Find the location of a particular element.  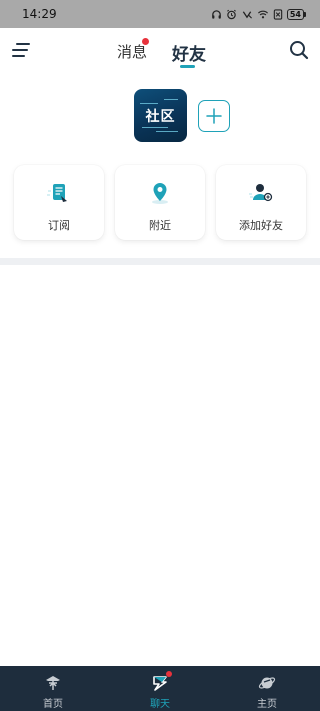

sliders-menu-icon is located at coordinates (21, 50).